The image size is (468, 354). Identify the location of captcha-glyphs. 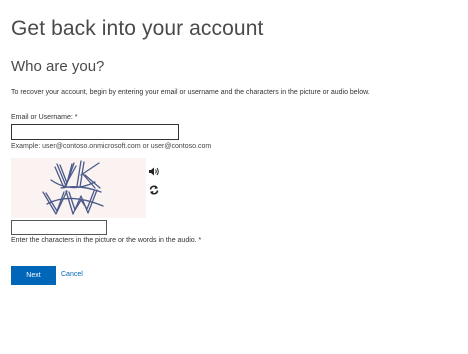
(73, 187).